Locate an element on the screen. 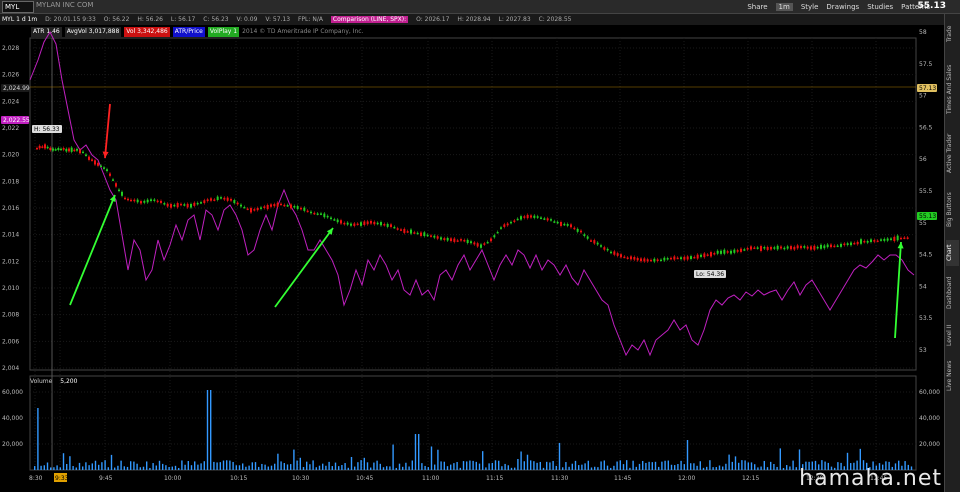 This screenshot has height=492, width=960. volume-axis-tick-left: 60,000 is located at coordinates (12, 392).